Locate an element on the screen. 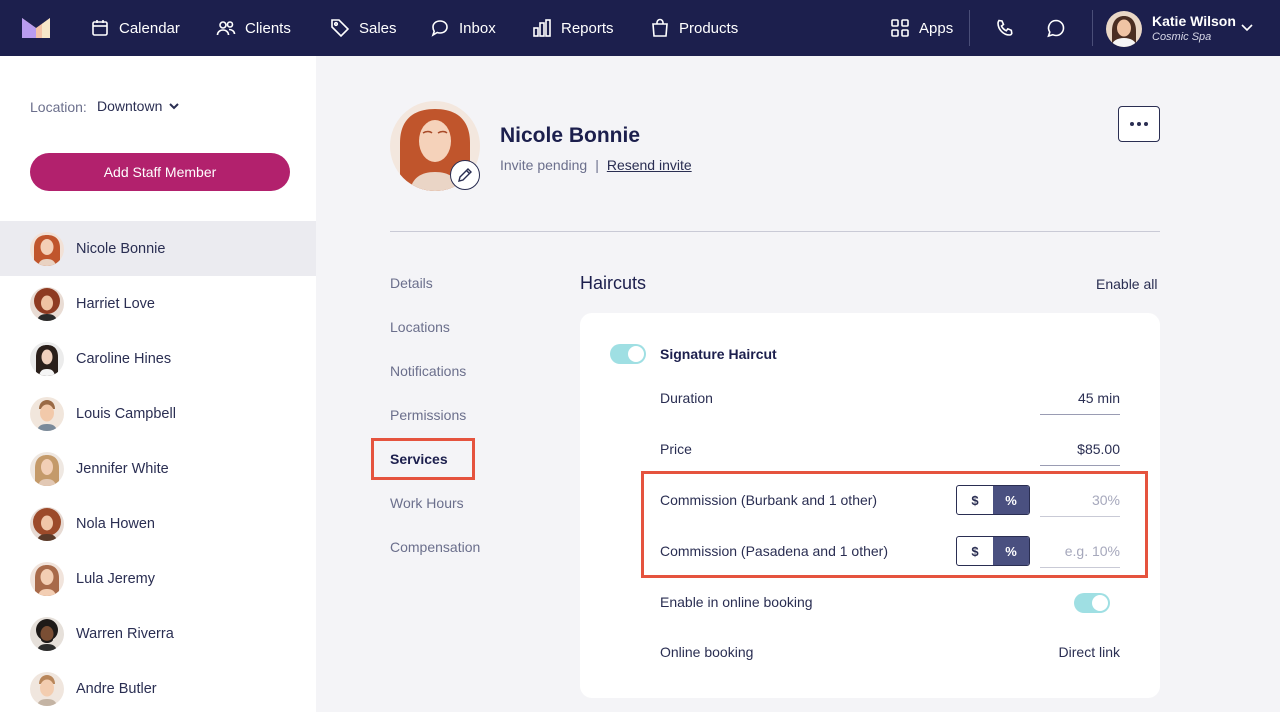  staff-name: Andre Butler is located at coordinates (116, 688).